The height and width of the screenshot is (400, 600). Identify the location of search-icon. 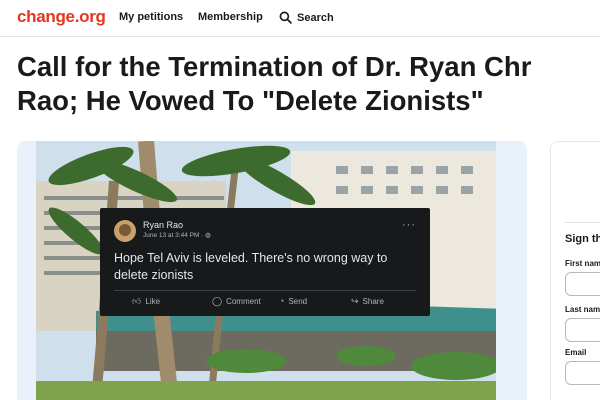
(285, 17).